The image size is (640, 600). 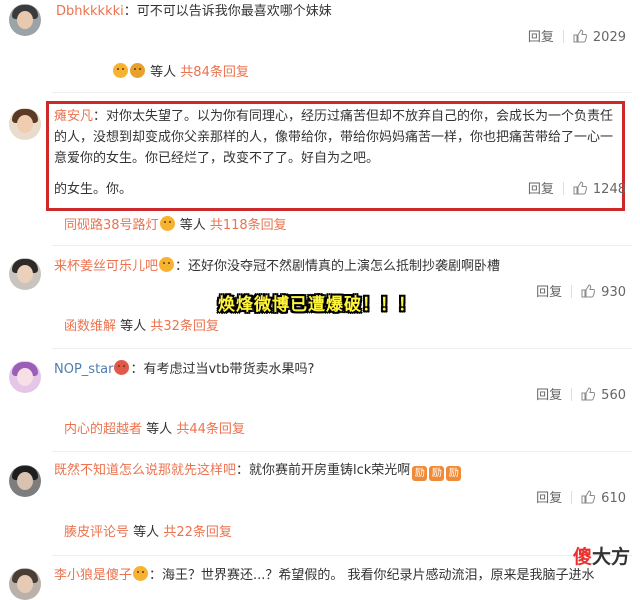 What do you see at coordinates (90, 11) in the screenshot?
I see `comment-username: Dbhkkkkki` at bounding box center [90, 11].